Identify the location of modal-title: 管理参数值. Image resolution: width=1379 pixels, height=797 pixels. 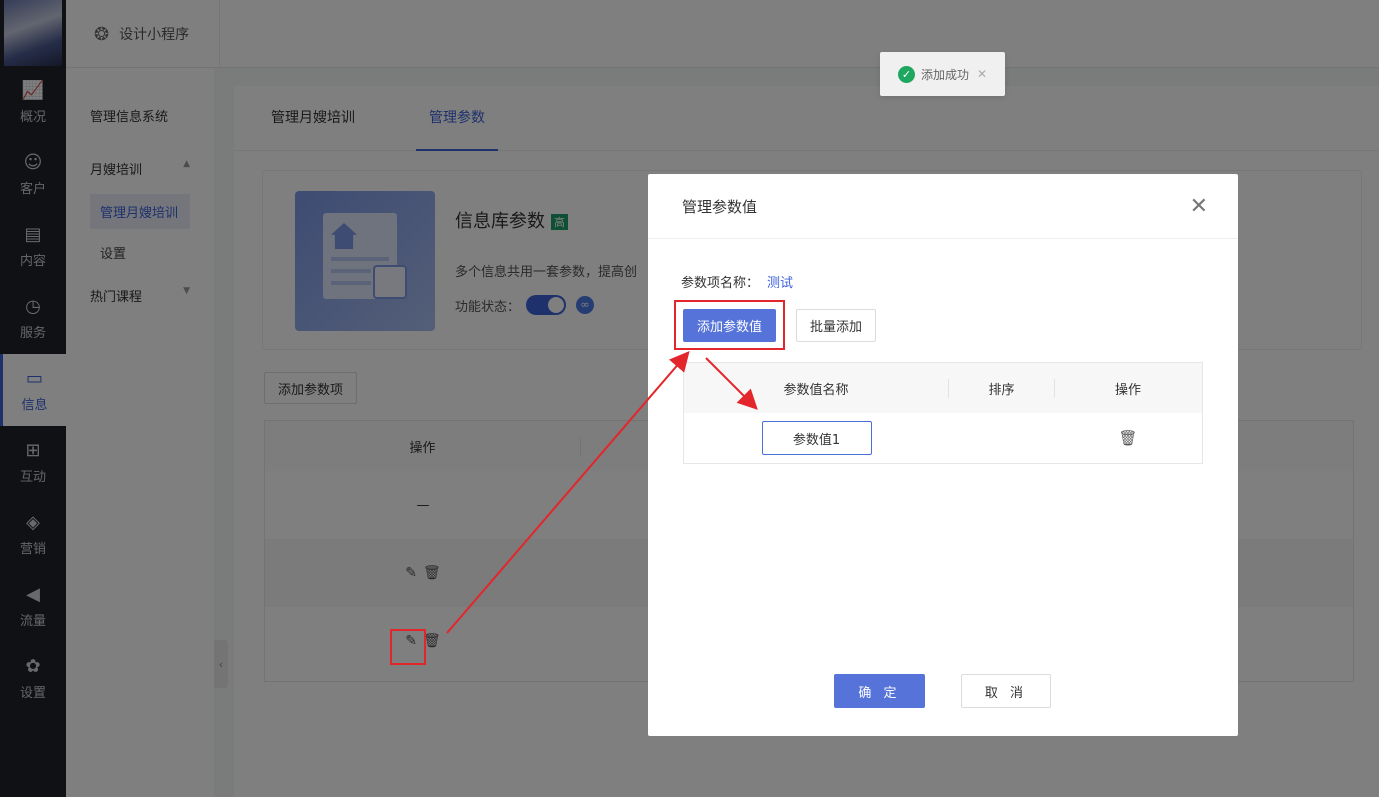
(720, 206).